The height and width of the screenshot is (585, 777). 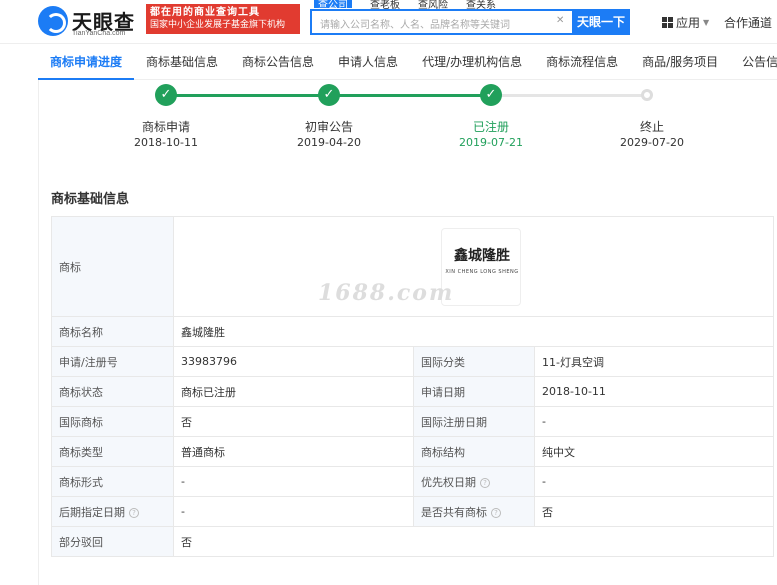 What do you see at coordinates (706, 22) in the screenshot?
I see `chevron-down-icon: ▼` at bounding box center [706, 22].